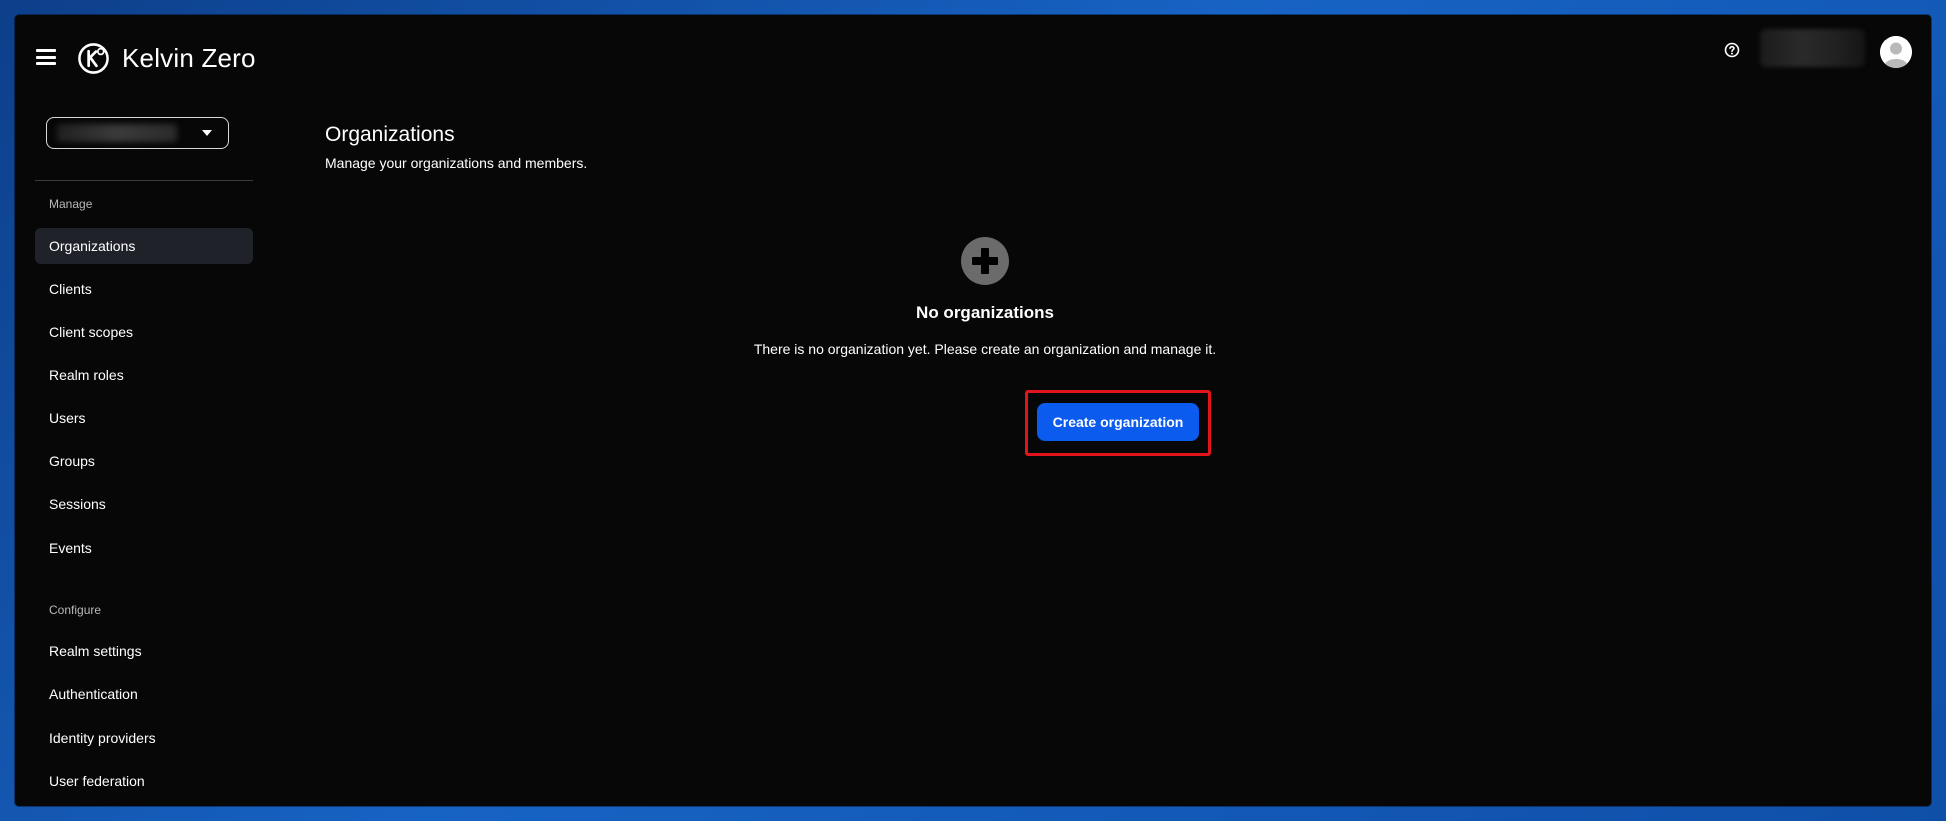  Describe the element at coordinates (189, 57) in the screenshot. I see `brand-name: Kelvin Zero` at that location.